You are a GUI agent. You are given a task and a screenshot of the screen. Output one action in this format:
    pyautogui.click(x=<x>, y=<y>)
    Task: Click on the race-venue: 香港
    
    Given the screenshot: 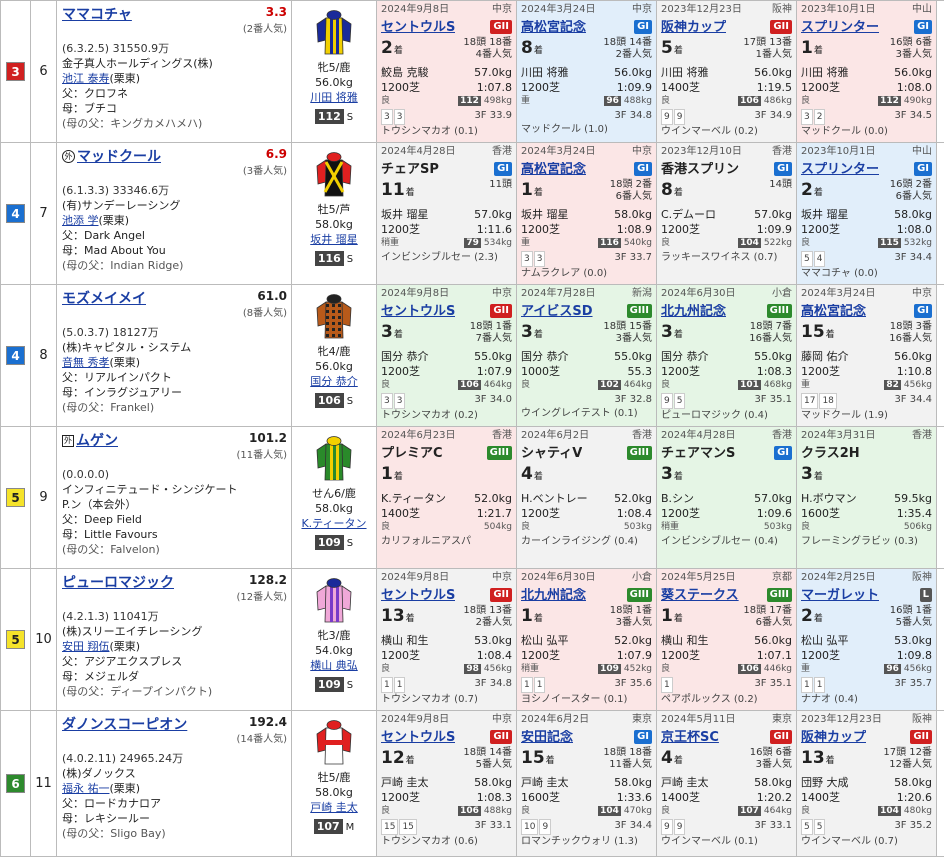 What is the action you would take?
    pyautogui.click(x=502, y=435)
    